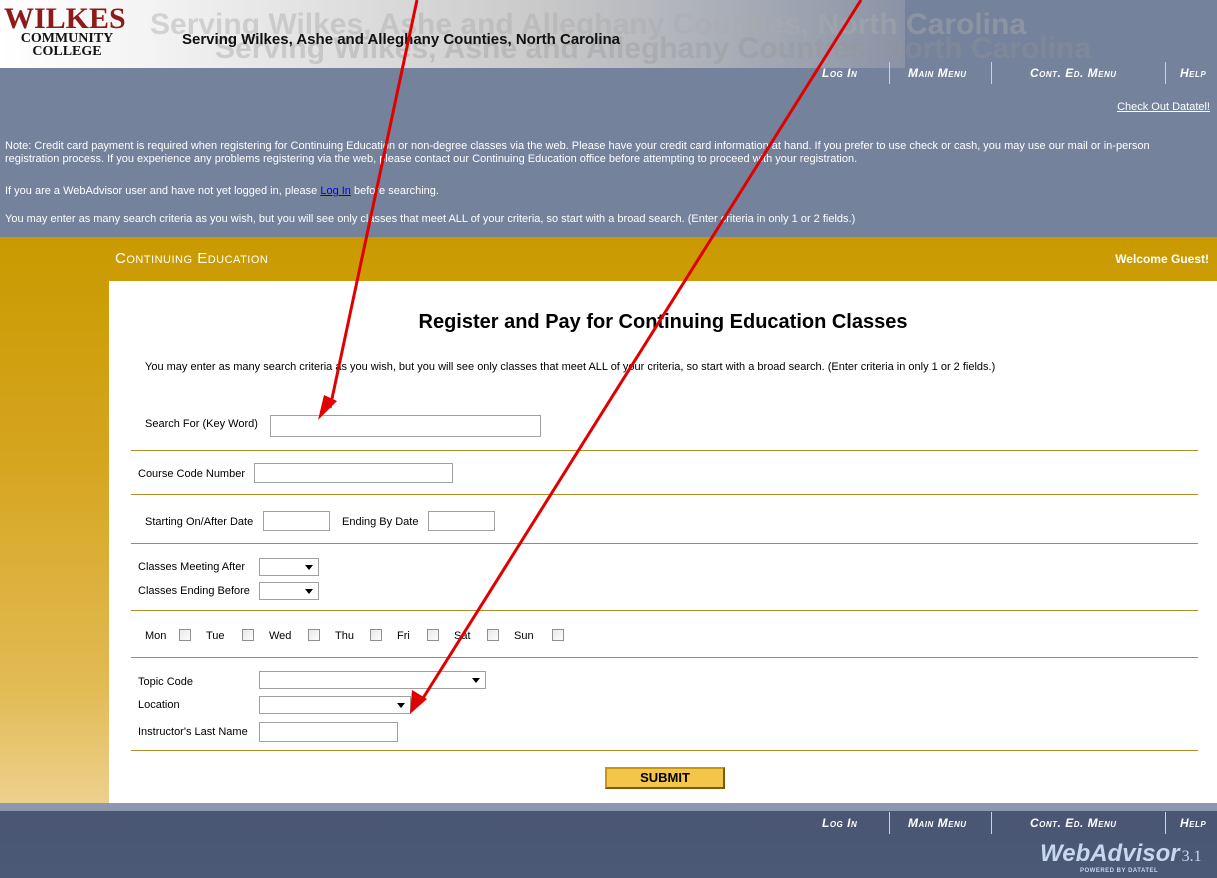 This screenshot has width=1217, height=878. Describe the element at coordinates (524, 636) in the screenshot. I see `day-label-sun: Sun` at that location.